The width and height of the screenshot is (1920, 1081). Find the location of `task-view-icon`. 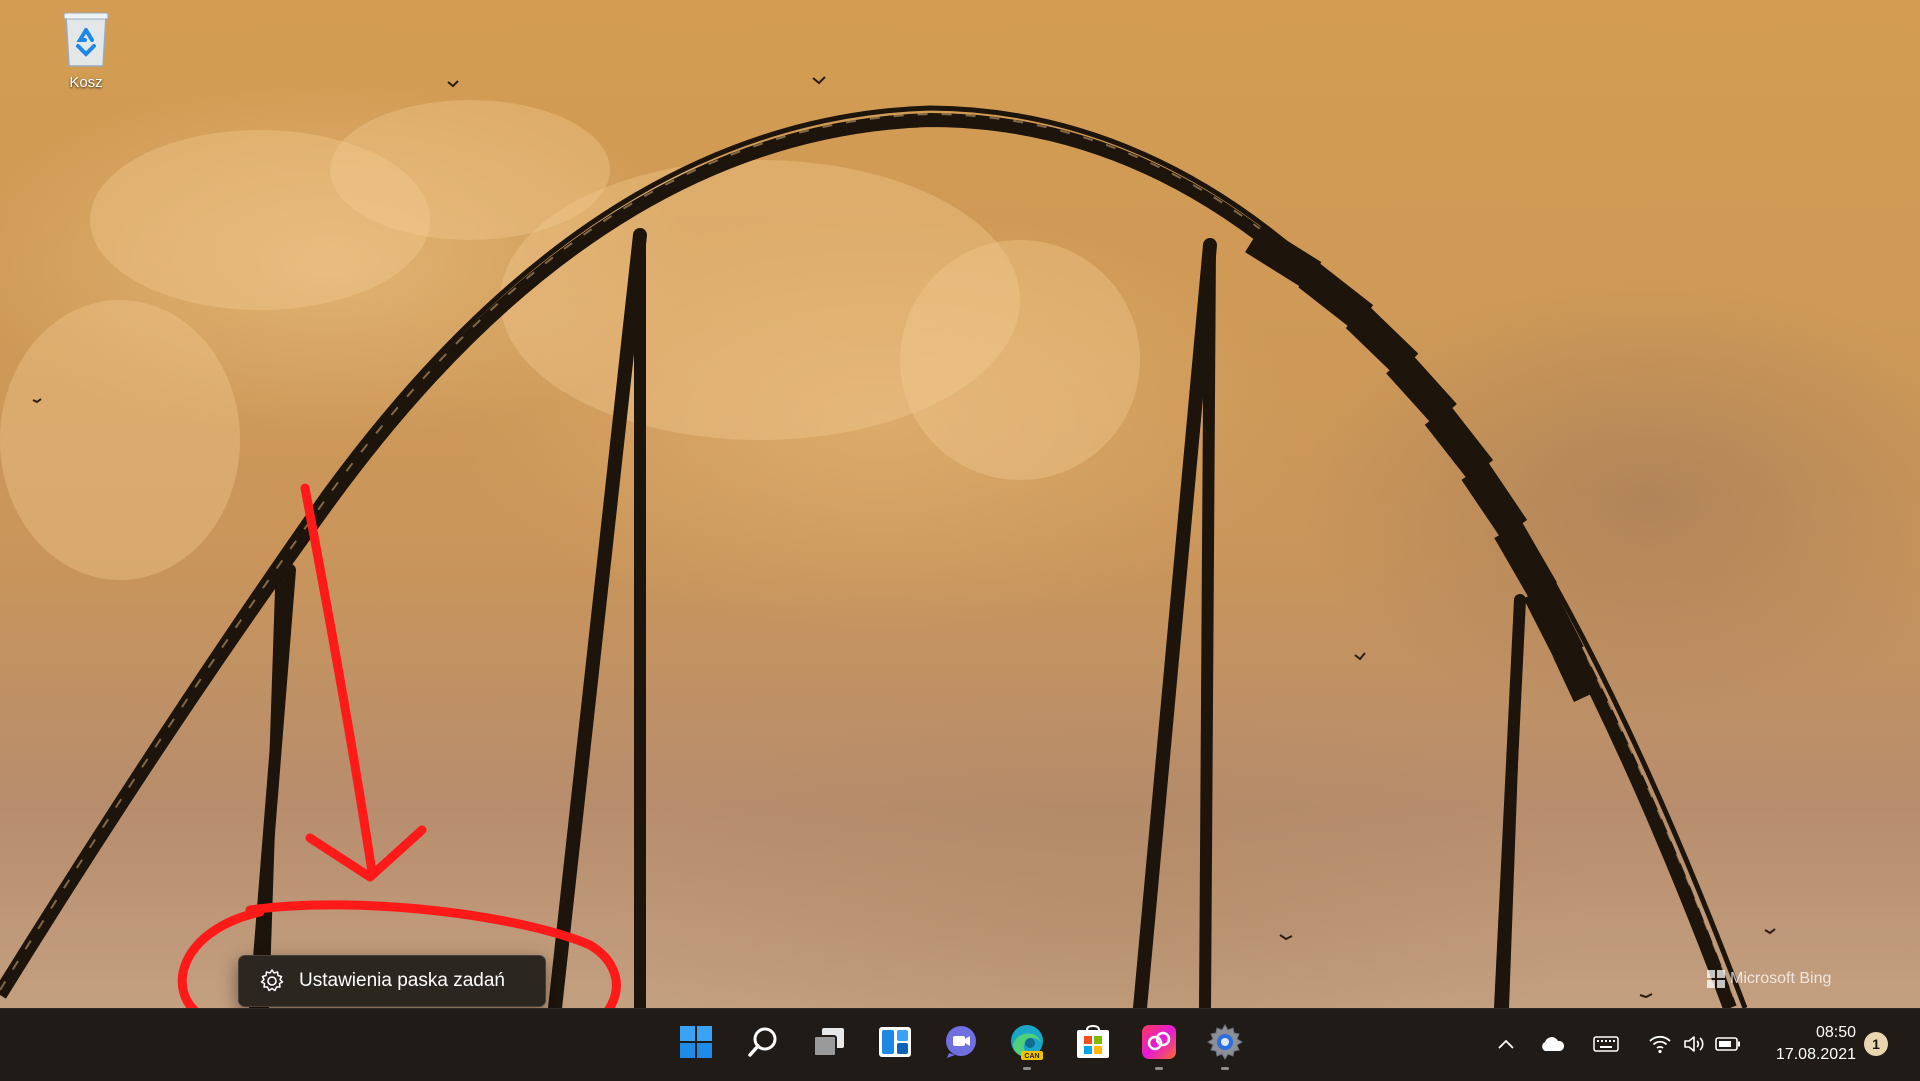

task-view-icon is located at coordinates (829, 1044).